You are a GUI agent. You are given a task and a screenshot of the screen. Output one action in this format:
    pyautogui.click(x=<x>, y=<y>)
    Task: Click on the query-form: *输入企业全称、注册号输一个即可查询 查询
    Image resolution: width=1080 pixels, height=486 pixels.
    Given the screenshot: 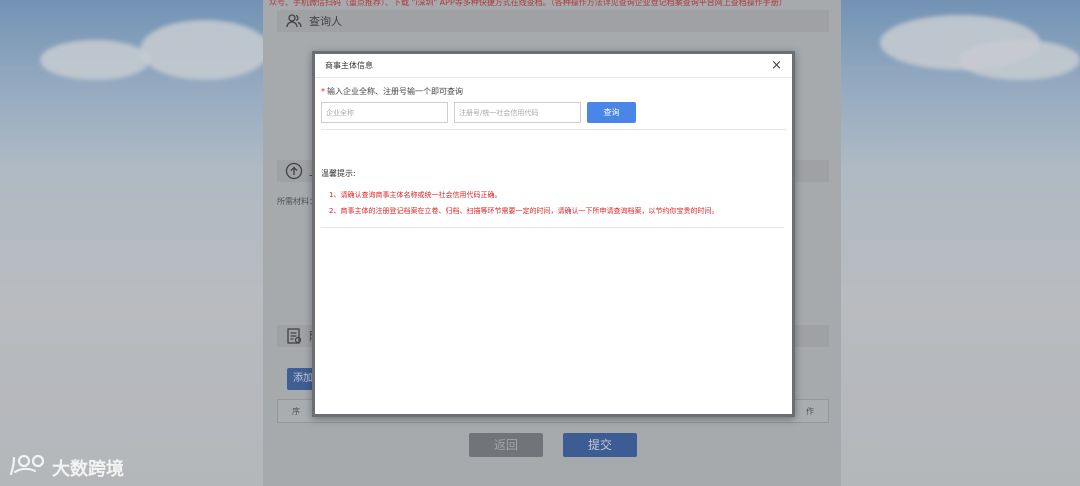 What is the action you would take?
    pyautogui.click(x=553, y=100)
    